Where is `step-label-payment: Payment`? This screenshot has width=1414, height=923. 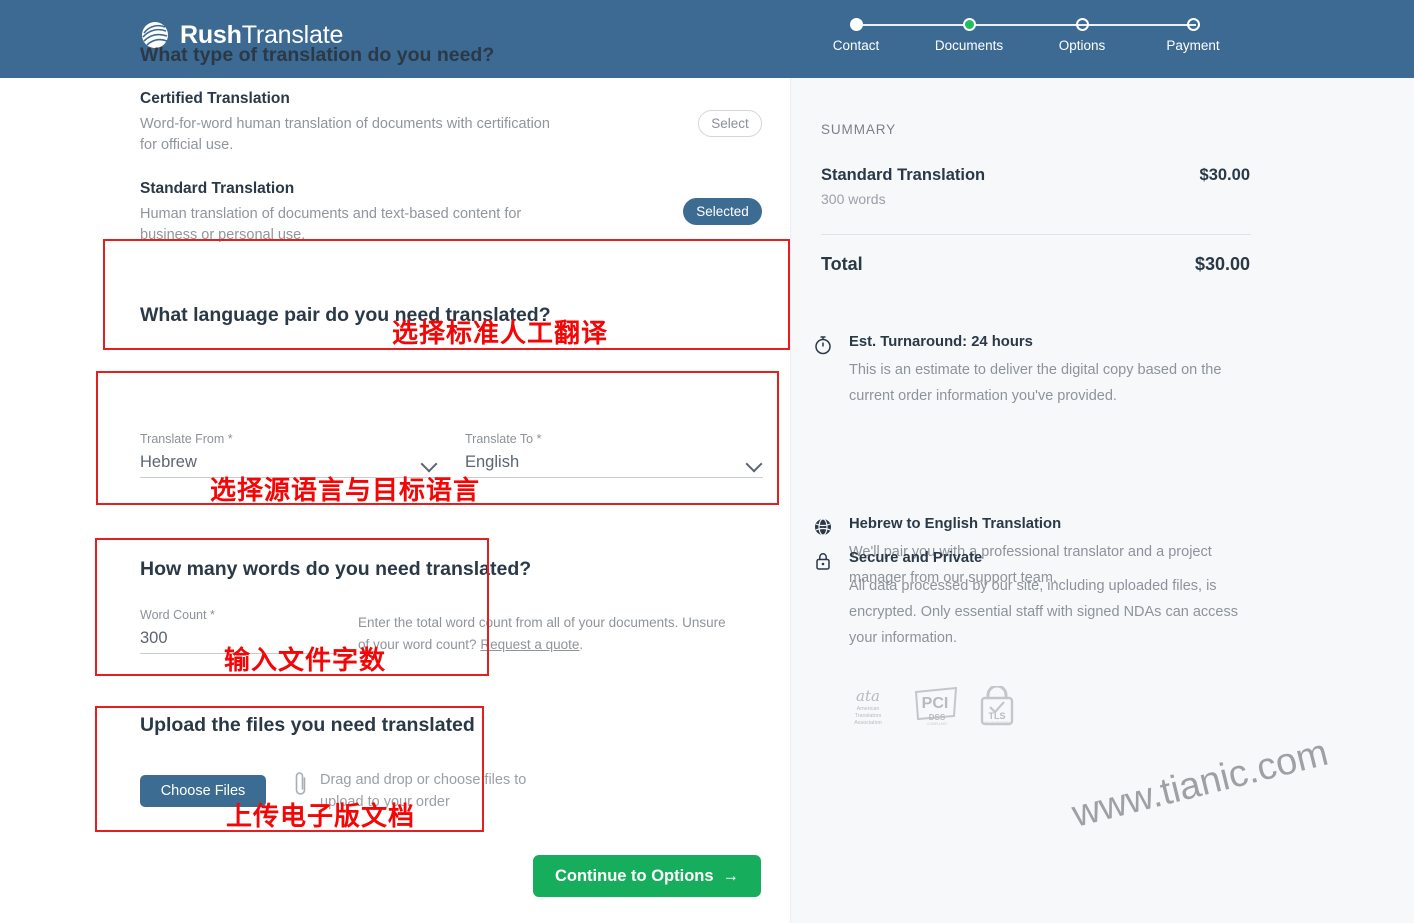
step-label-payment: Payment is located at coordinates (1193, 45).